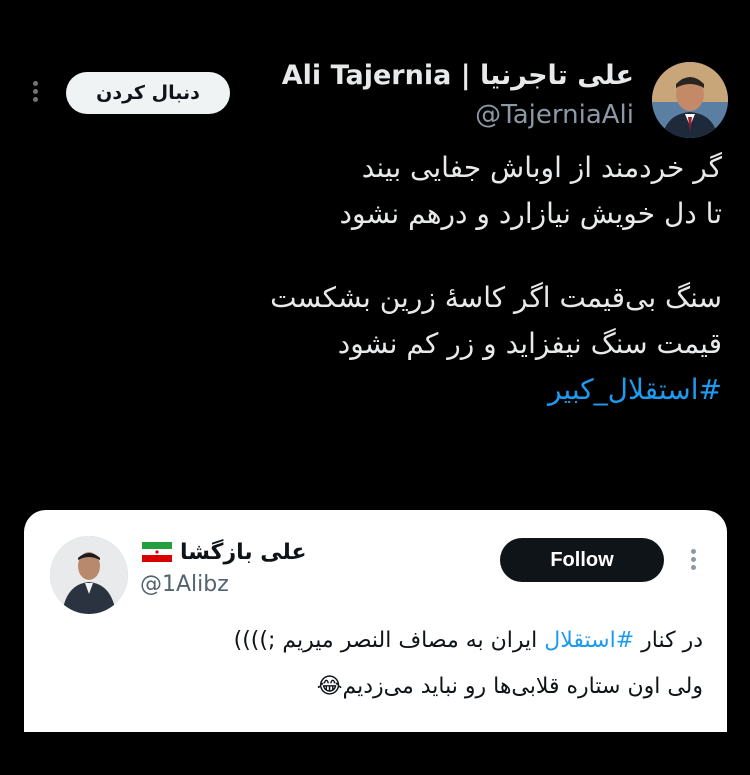  What do you see at coordinates (582, 560) in the screenshot?
I see `quoted-follow-button: Follow` at bounding box center [582, 560].